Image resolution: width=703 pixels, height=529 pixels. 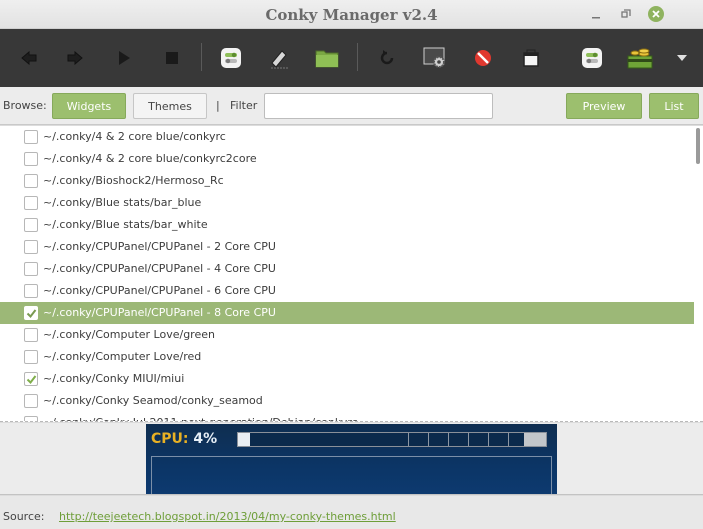 What do you see at coordinates (347, 159) in the screenshot?
I see `list-item: ~/.conky/4 & 2 core blue/conkyrc2core` at bounding box center [347, 159].